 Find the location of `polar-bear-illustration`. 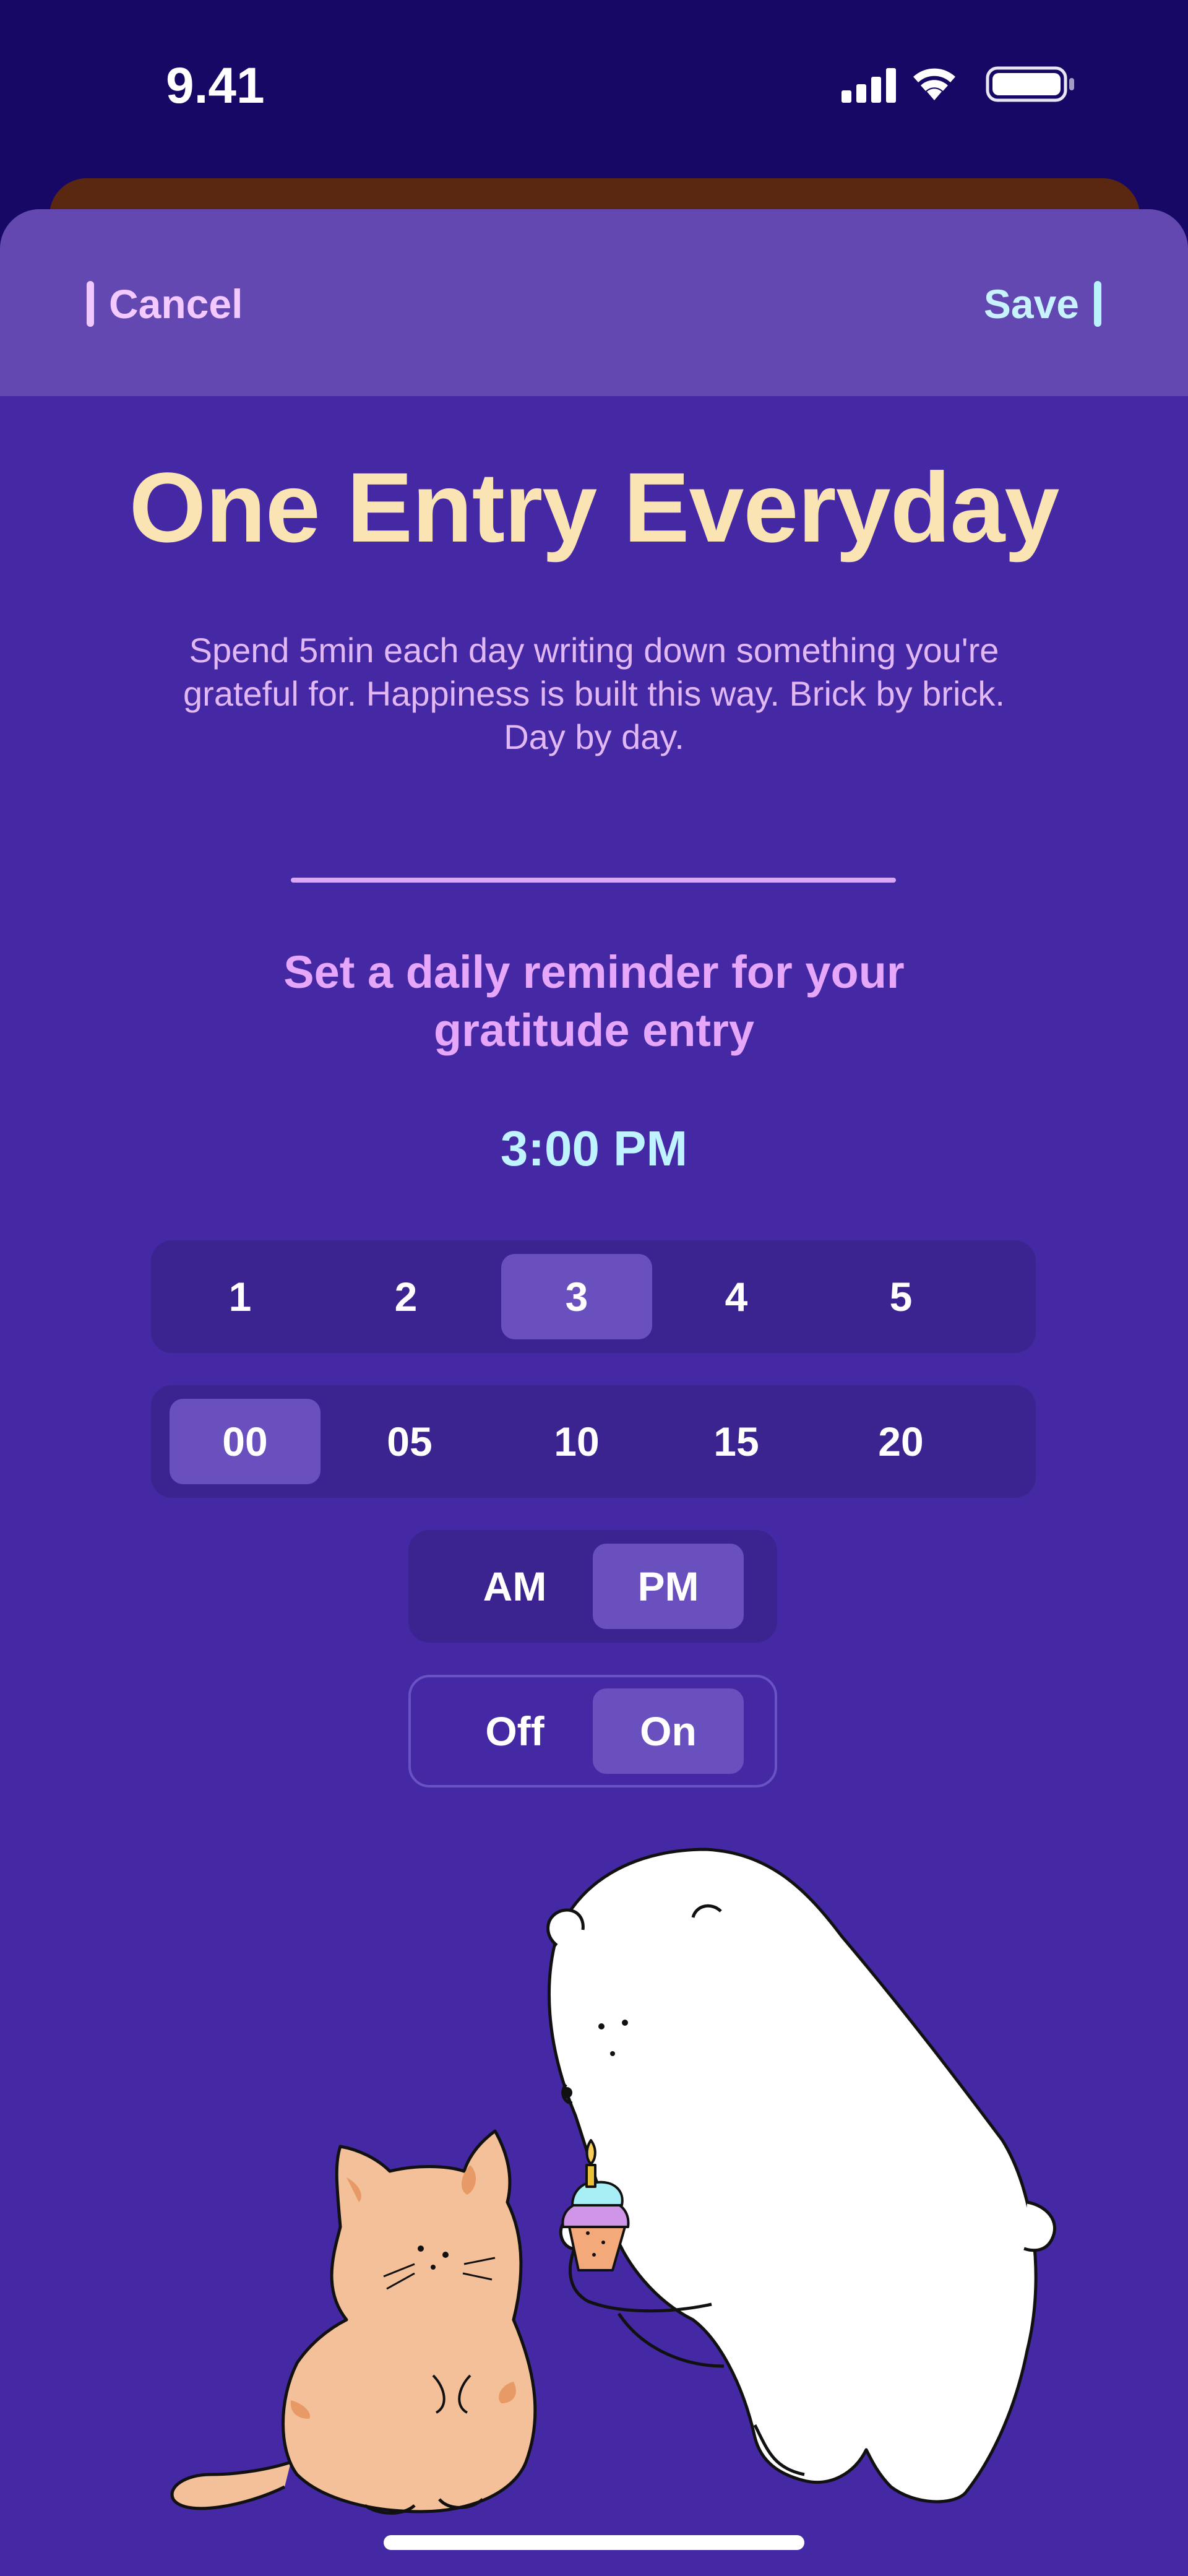

polar-bear-illustration is located at coordinates (801, 2176).